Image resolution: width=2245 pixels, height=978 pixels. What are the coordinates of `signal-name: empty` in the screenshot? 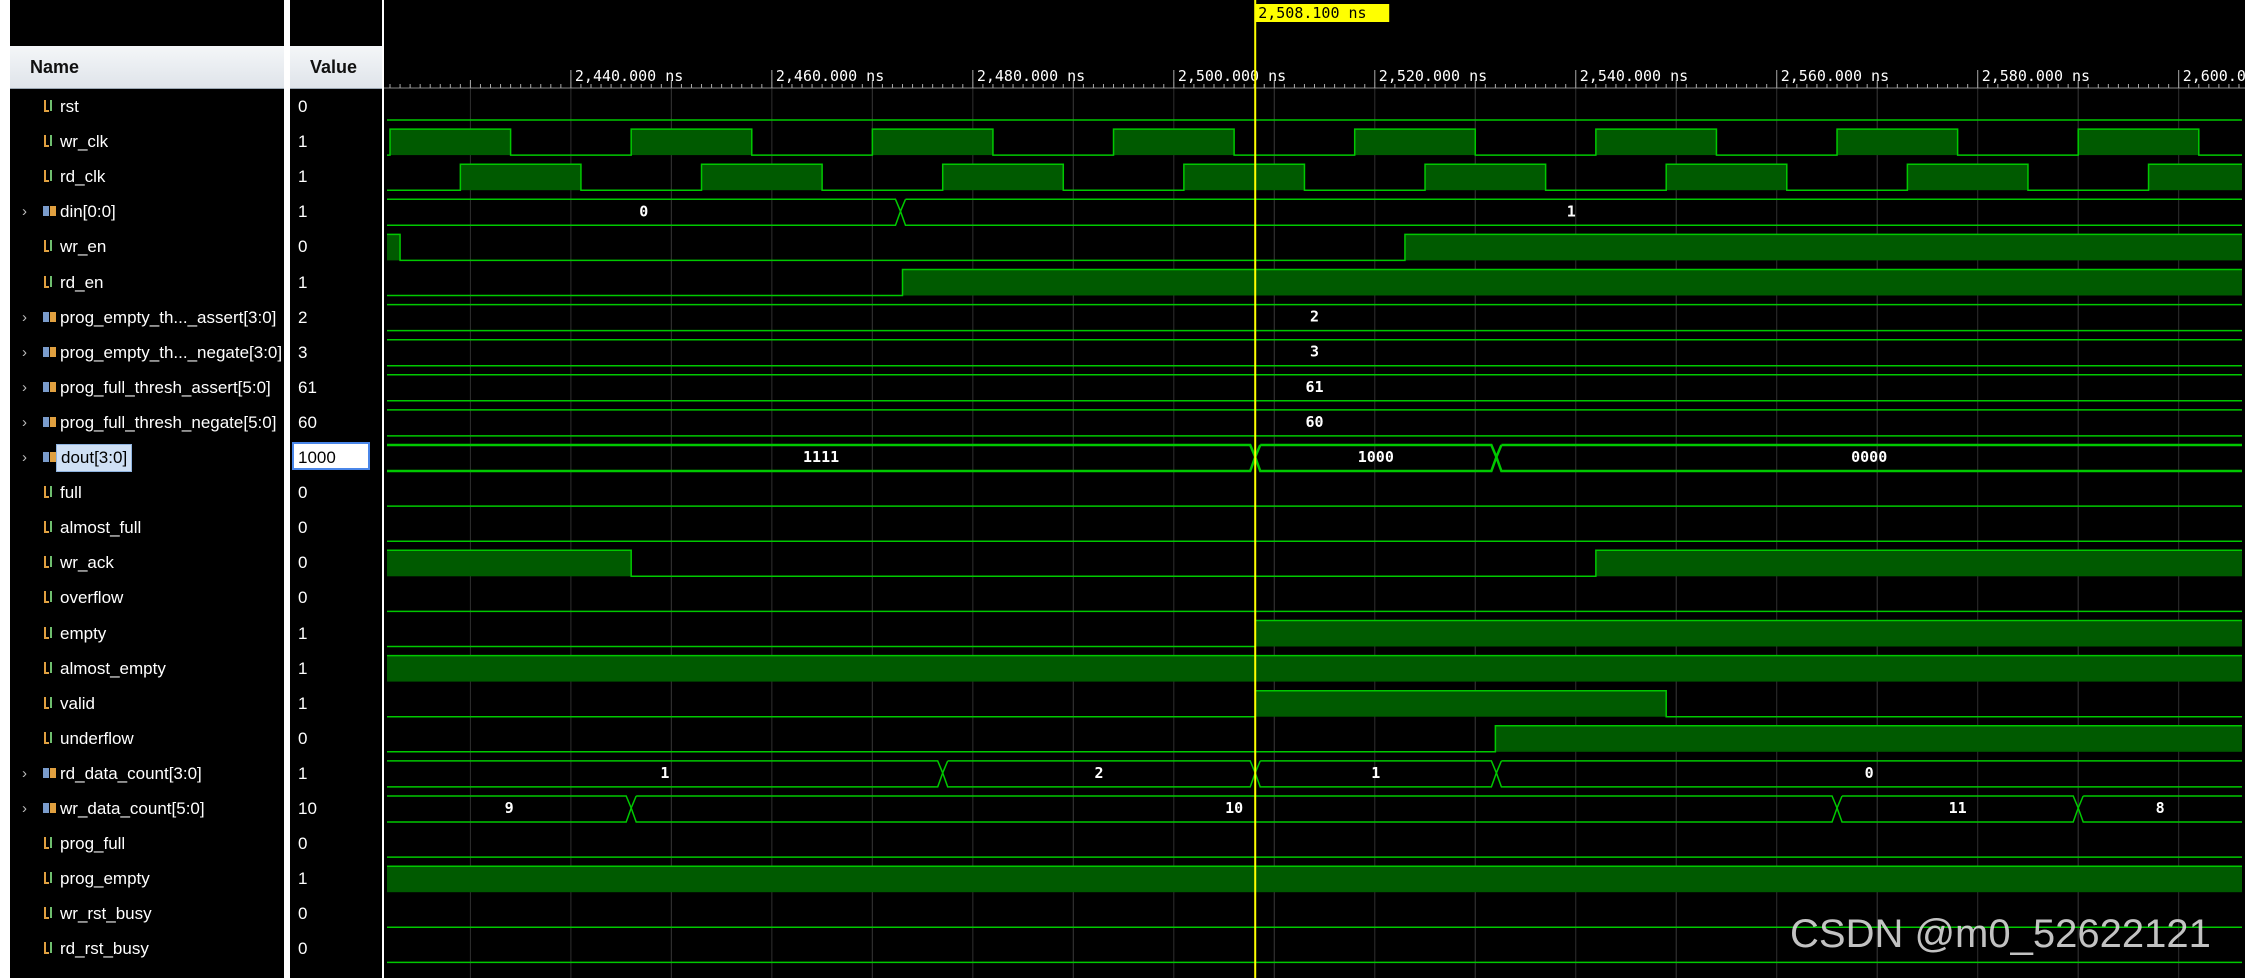 It's located at (83, 633).